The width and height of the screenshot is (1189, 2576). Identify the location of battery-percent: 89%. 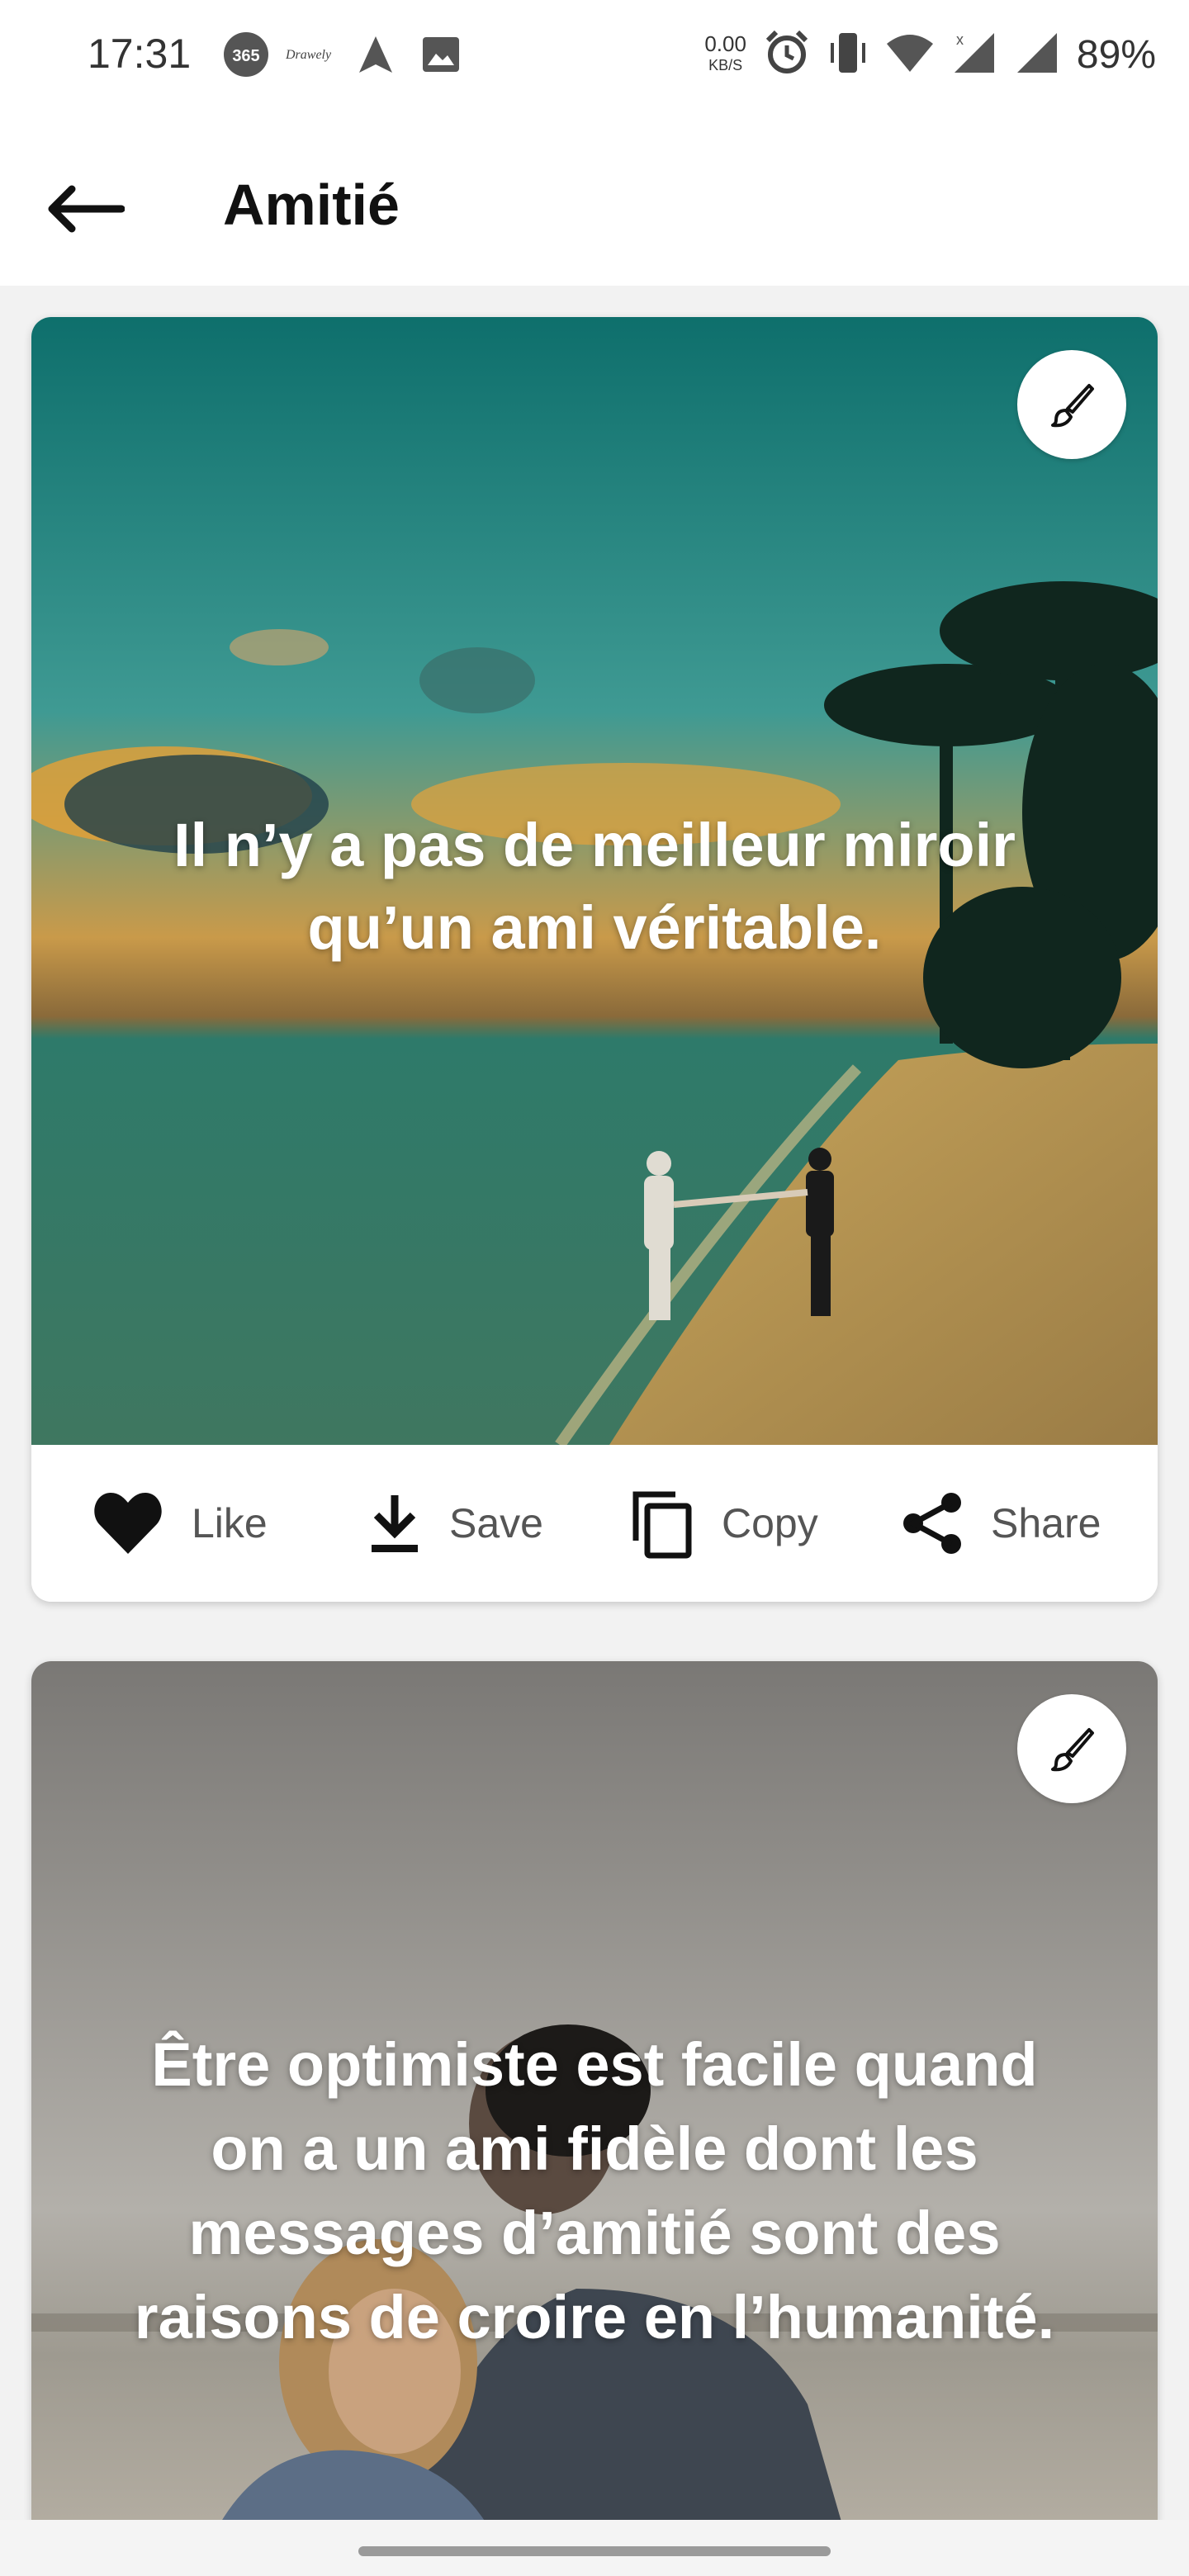
(1116, 54).